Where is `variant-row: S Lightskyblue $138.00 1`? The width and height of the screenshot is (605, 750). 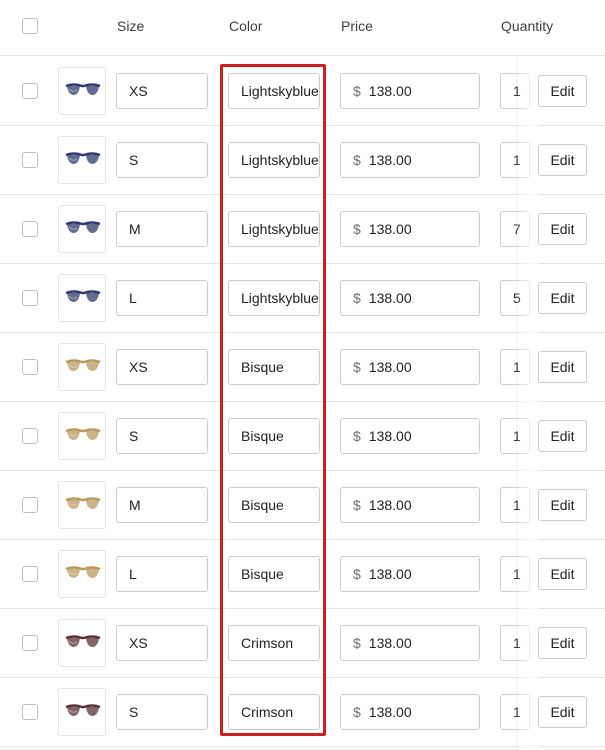 variant-row: S Lightskyblue $138.00 1 is located at coordinates (302, 160).